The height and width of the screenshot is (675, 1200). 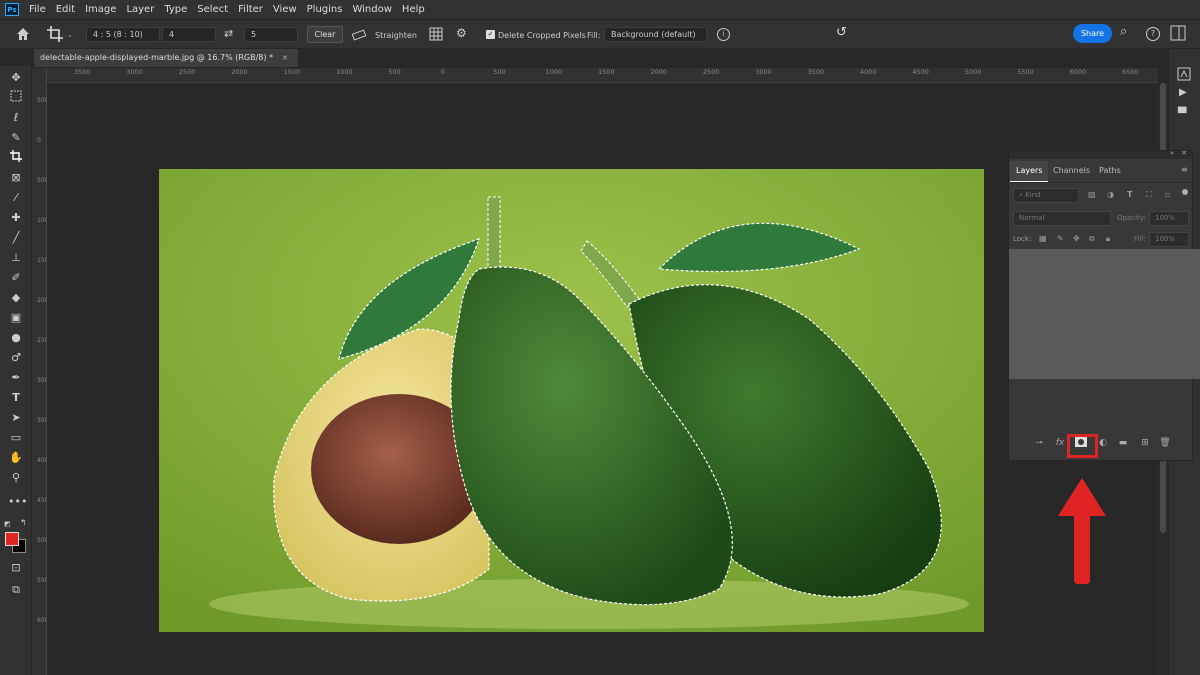 What do you see at coordinates (490, 34) in the screenshot?
I see `delete-cropped-checkbox: ✓` at bounding box center [490, 34].